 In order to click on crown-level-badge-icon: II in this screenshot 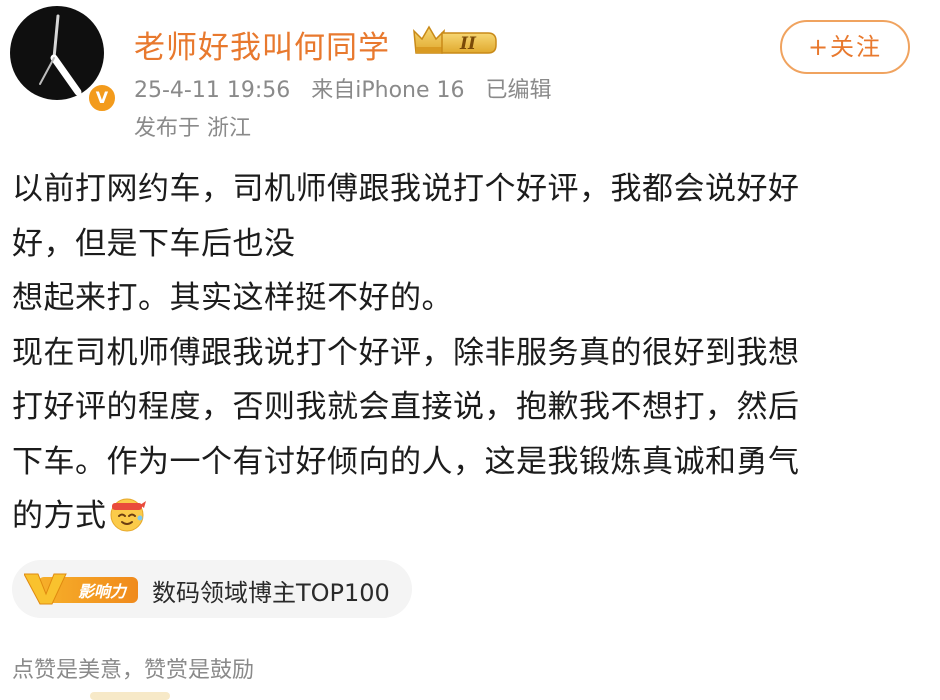, I will do `click(455, 39)`.